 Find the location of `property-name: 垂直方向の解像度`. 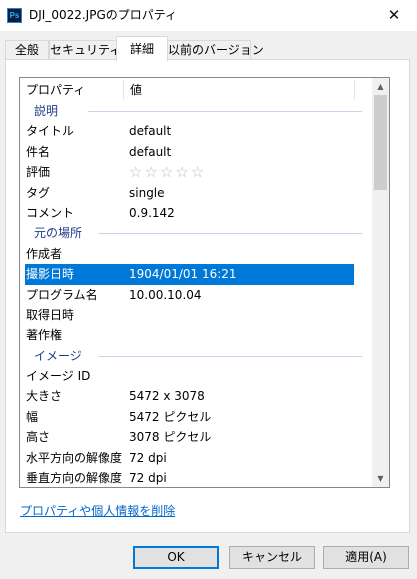

property-name: 垂直方向の解像度 is located at coordinates (74, 478).